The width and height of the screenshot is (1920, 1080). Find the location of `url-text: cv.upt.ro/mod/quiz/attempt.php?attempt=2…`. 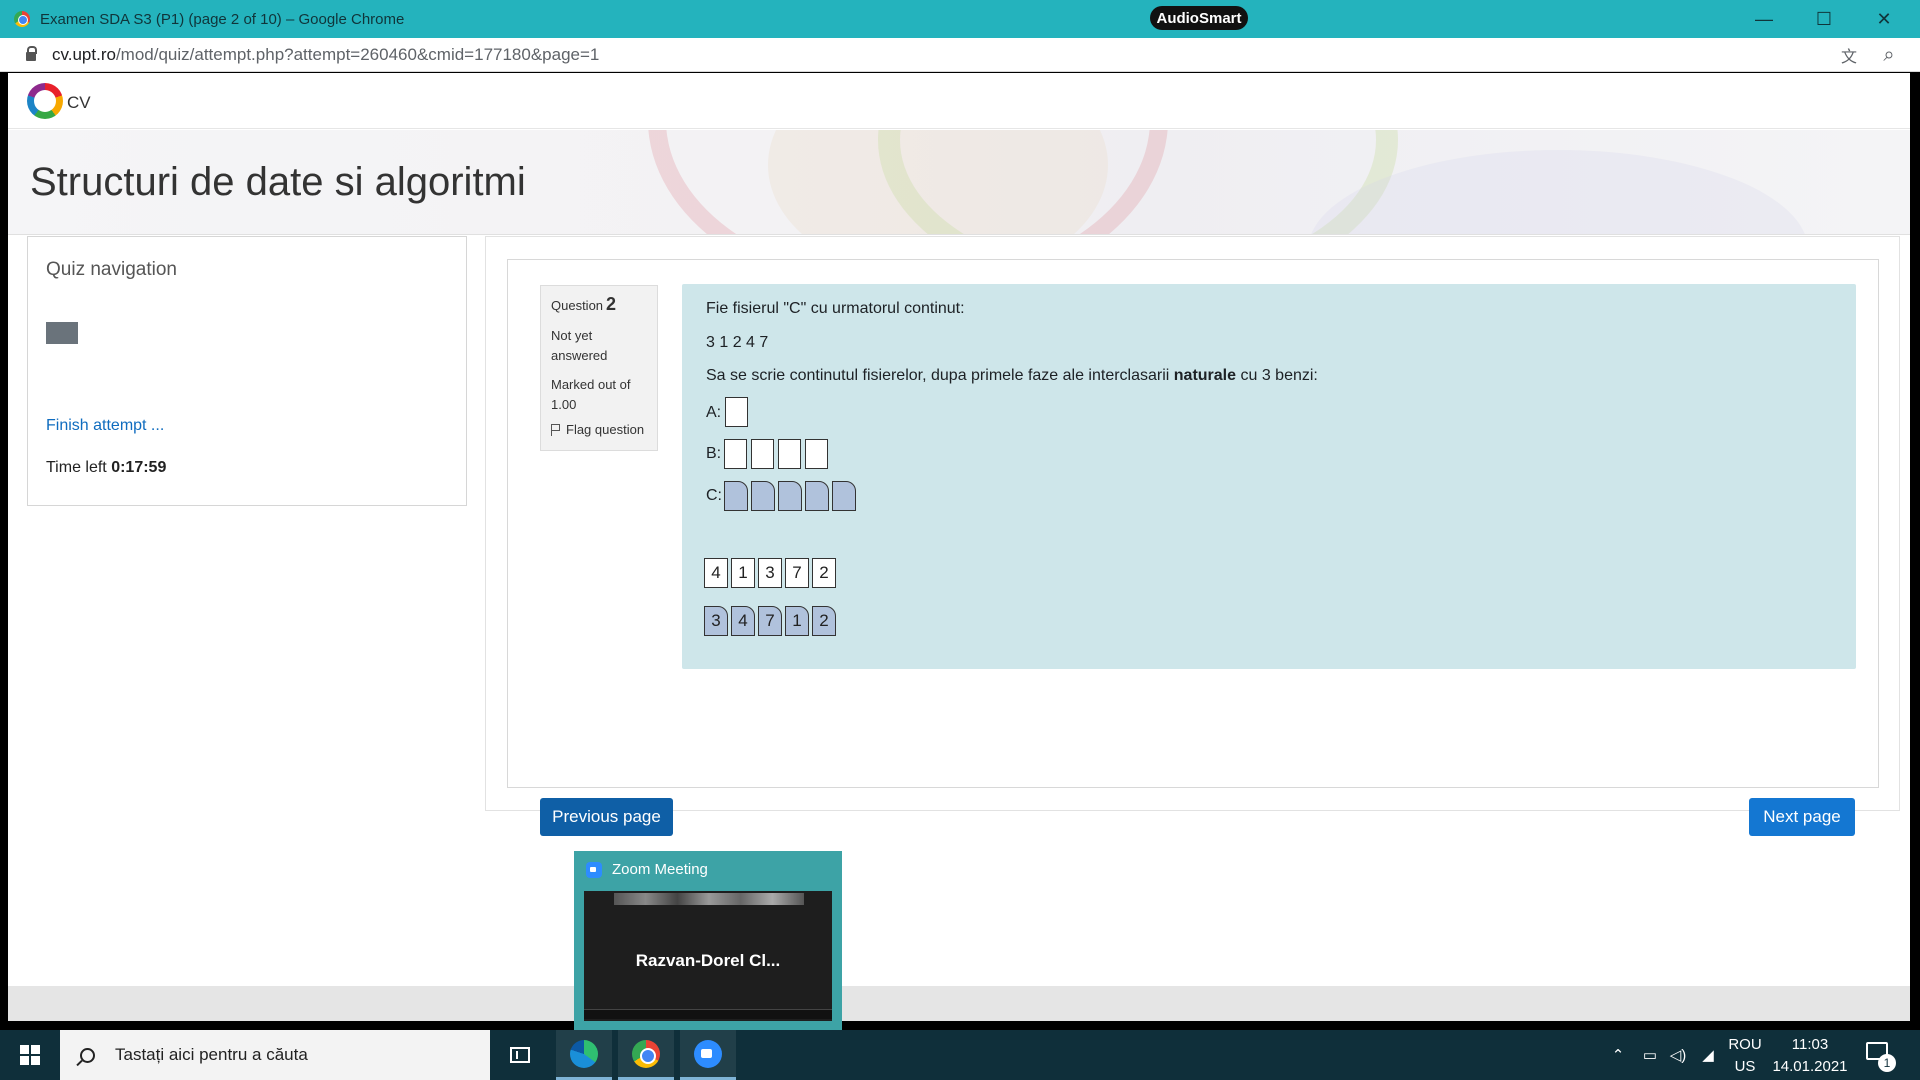

url-text: cv.upt.ro/mod/quiz/attempt.php?attempt=2… is located at coordinates (325, 55).